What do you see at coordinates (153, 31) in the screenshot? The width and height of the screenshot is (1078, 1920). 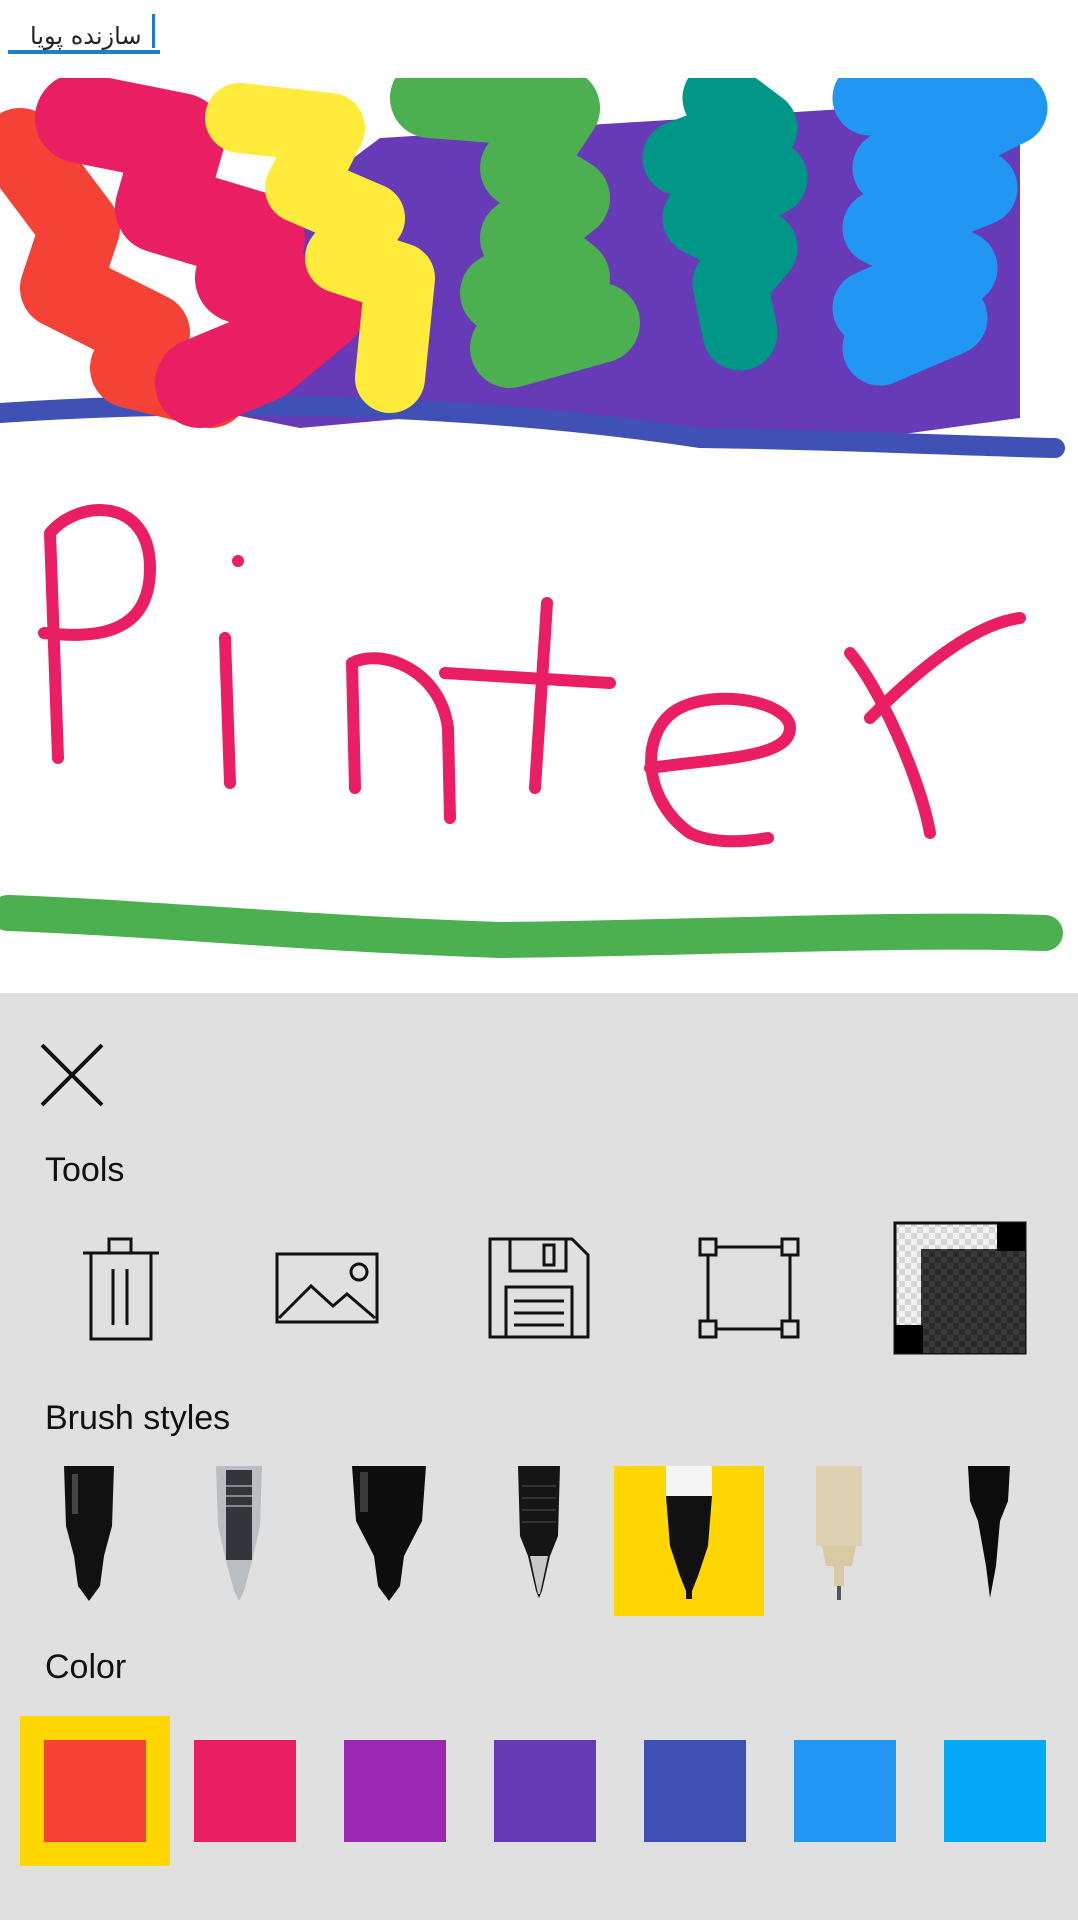 I see `text-caret` at bounding box center [153, 31].